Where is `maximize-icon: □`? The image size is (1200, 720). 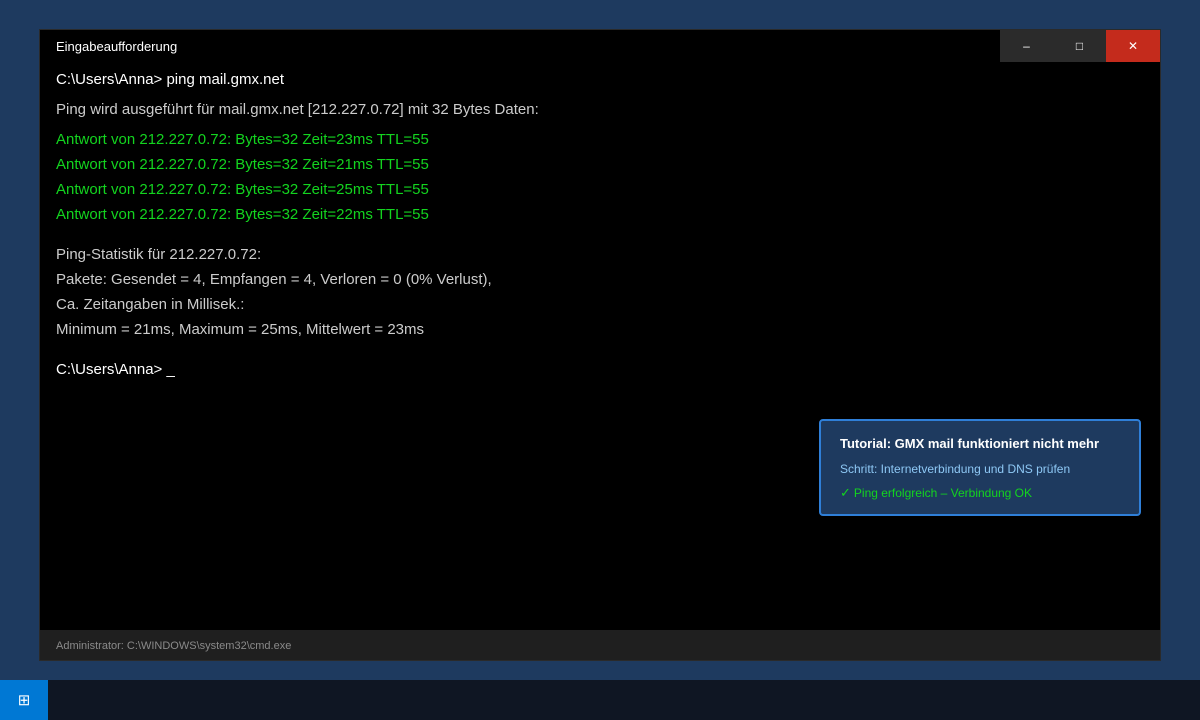
maximize-icon: □ is located at coordinates (1079, 46).